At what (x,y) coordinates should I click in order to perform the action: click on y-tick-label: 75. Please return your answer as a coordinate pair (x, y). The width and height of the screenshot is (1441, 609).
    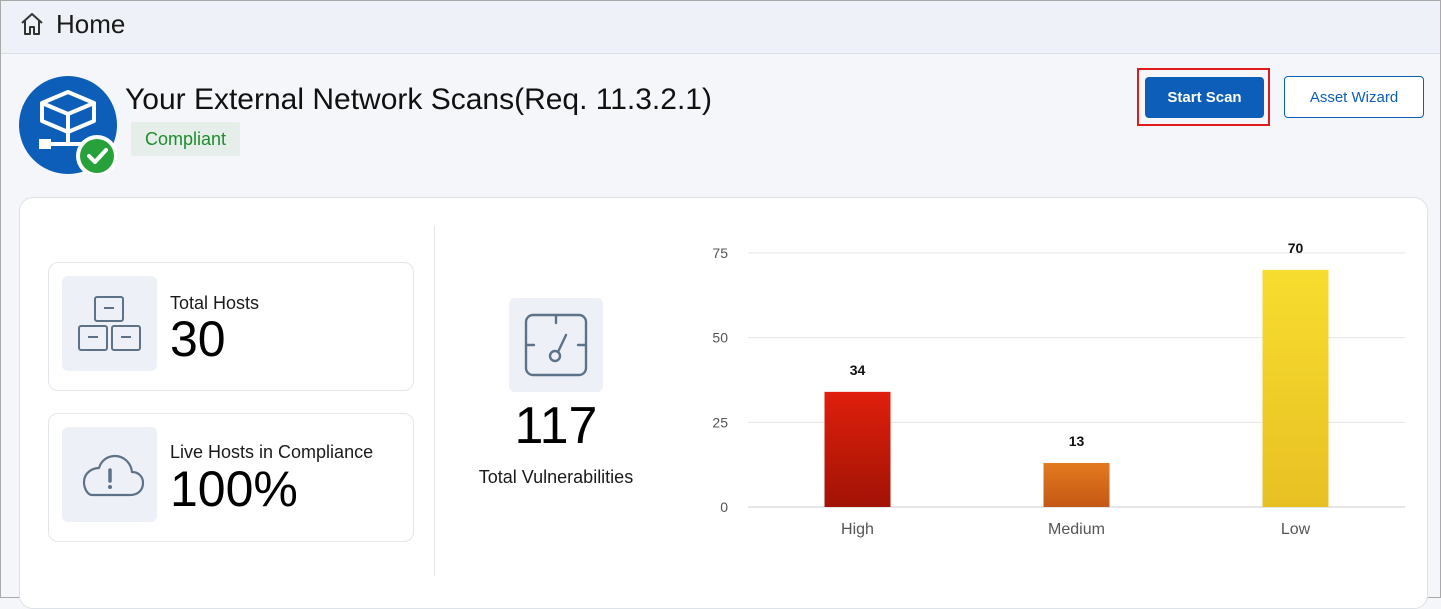
    Looking at the image, I should click on (720, 253).